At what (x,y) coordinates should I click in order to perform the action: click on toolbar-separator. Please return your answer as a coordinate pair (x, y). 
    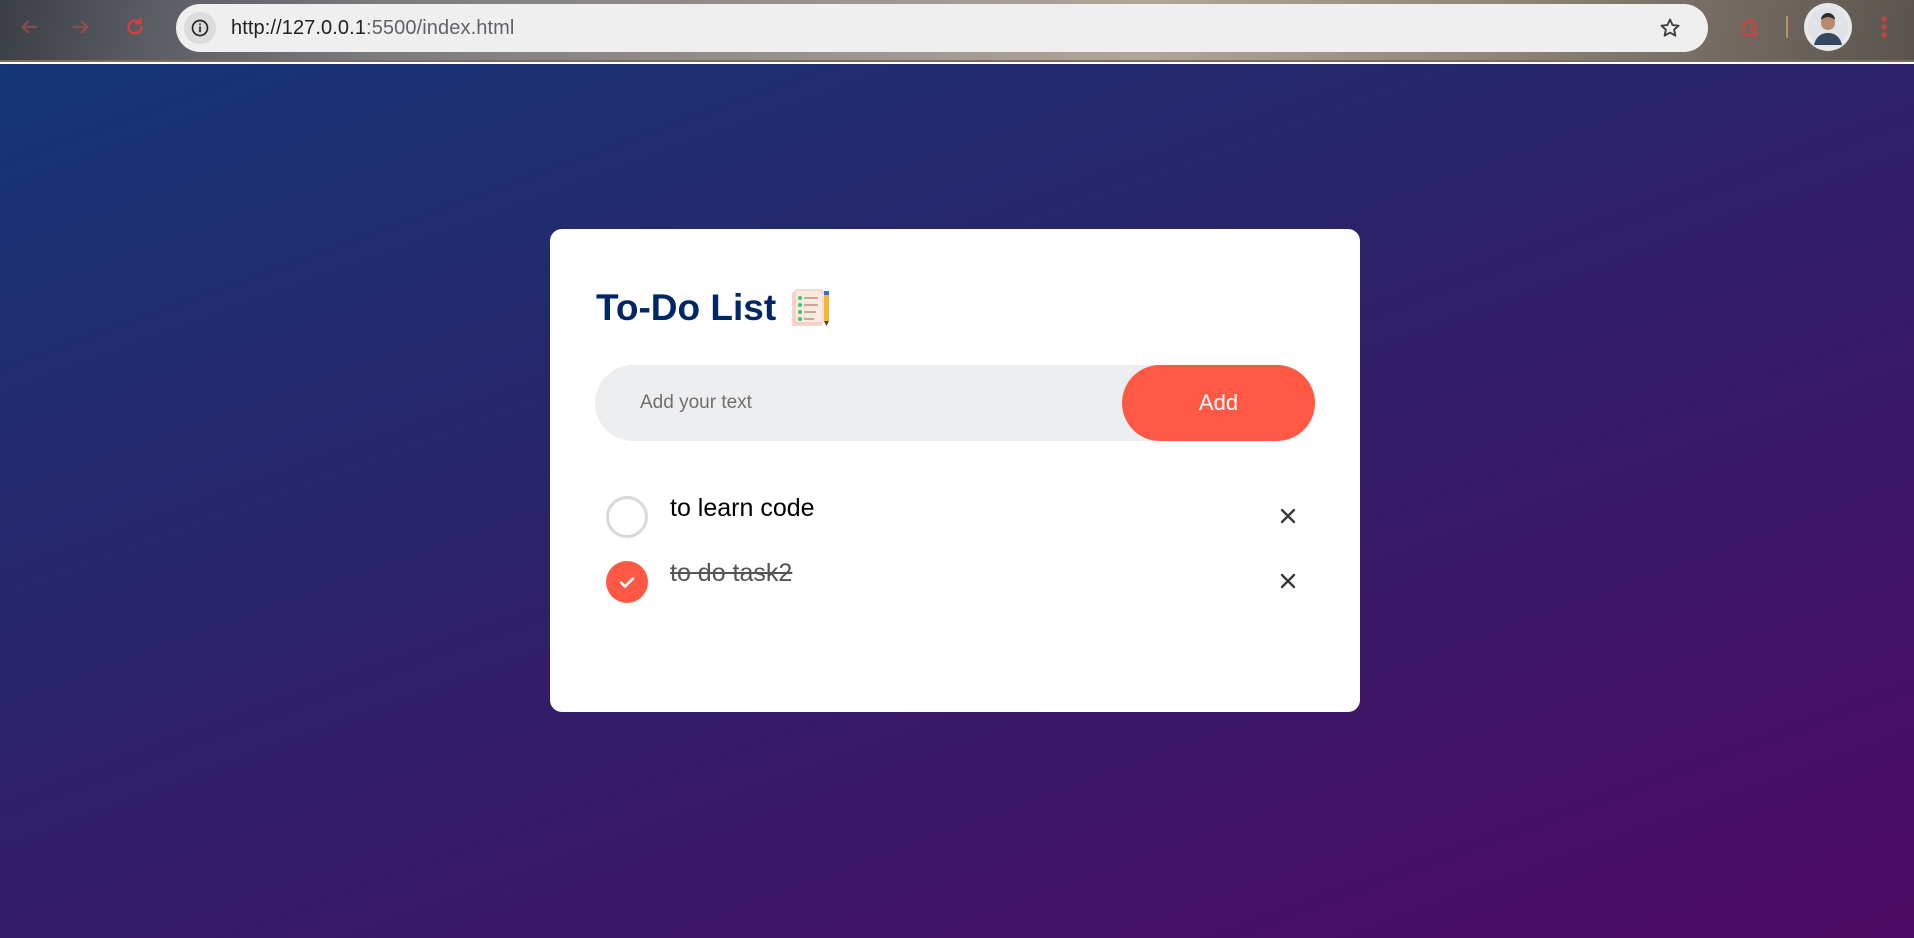
    Looking at the image, I should click on (1787, 27).